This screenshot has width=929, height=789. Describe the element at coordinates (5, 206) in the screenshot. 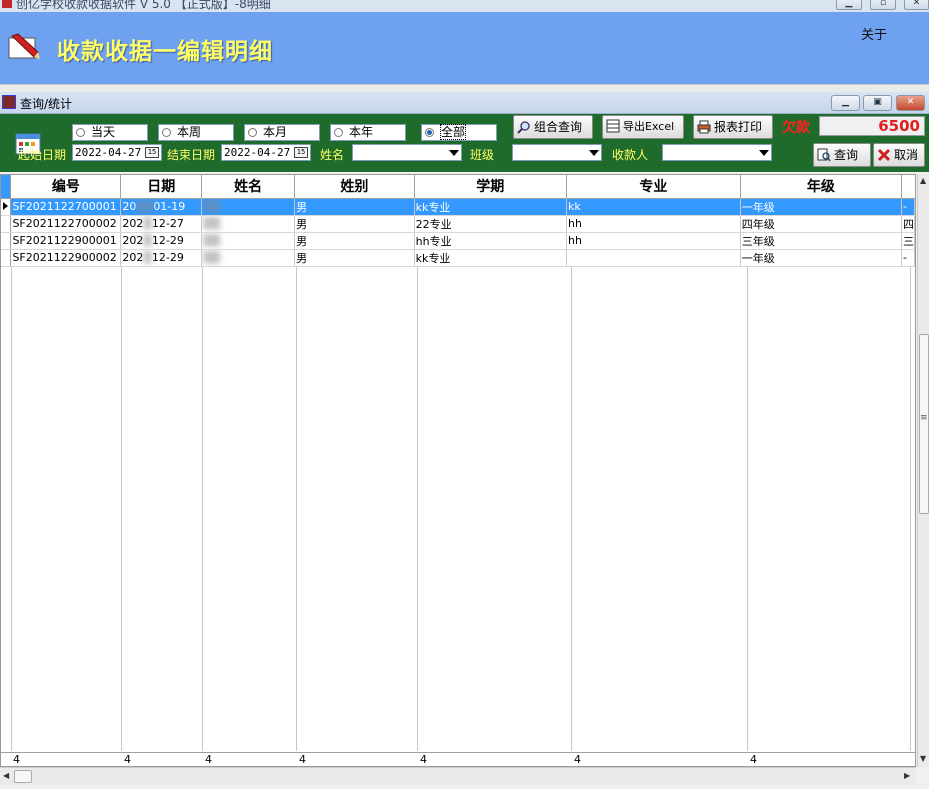

I see `row-pointer-icon` at that location.